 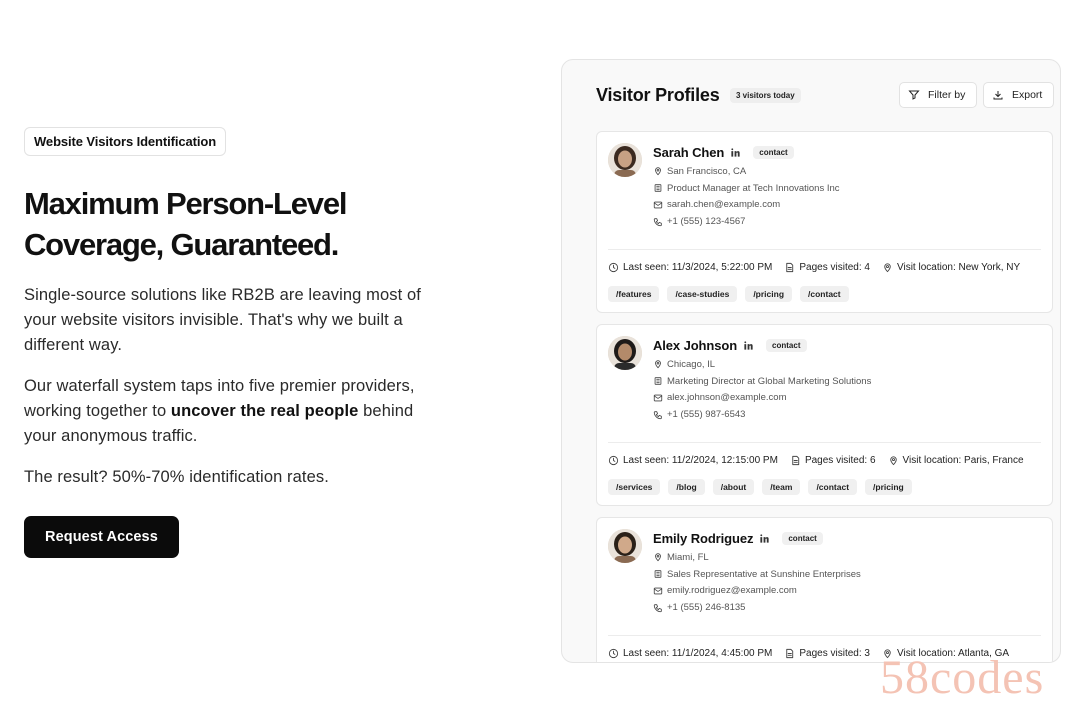 What do you see at coordinates (947, 95) in the screenshot?
I see `filter-label: Filter by` at bounding box center [947, 95].